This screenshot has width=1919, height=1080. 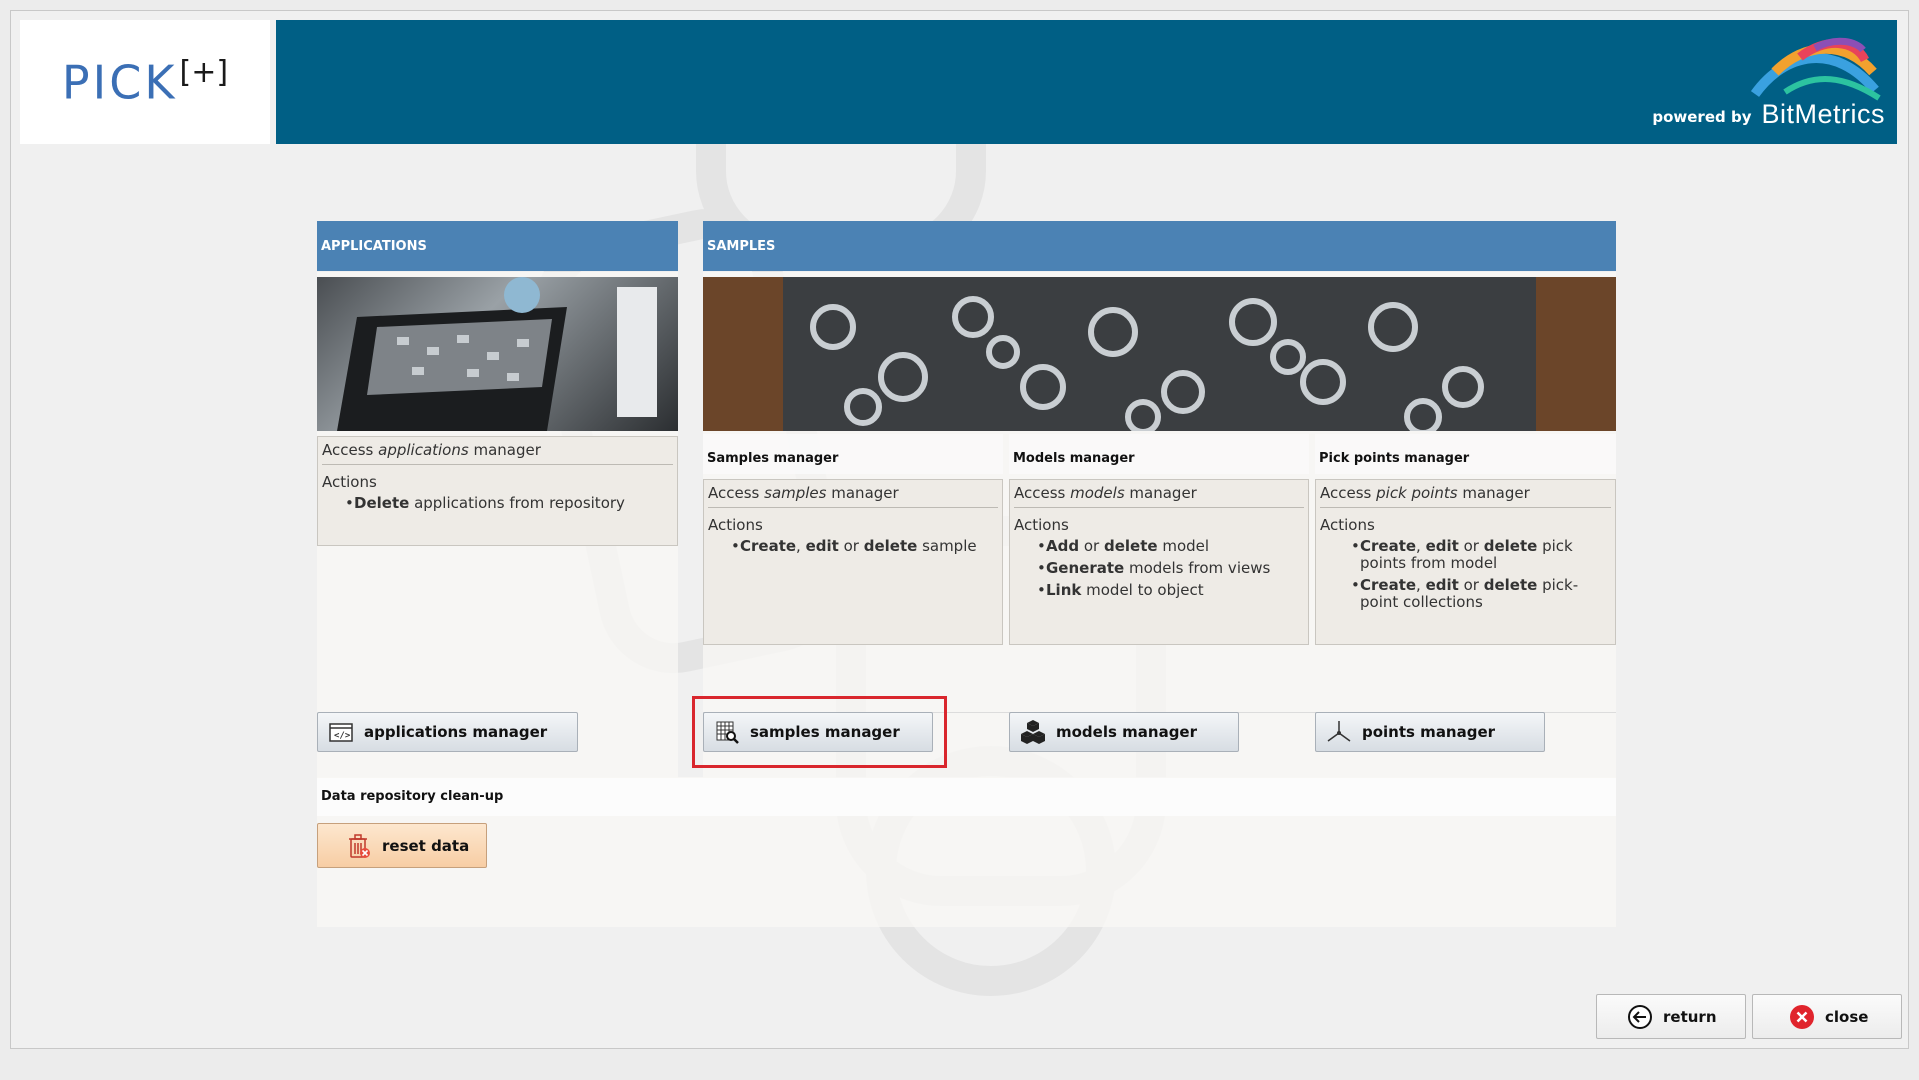 I want to click on applications-access-line: Access applications manager, so click(x=497, y=453).